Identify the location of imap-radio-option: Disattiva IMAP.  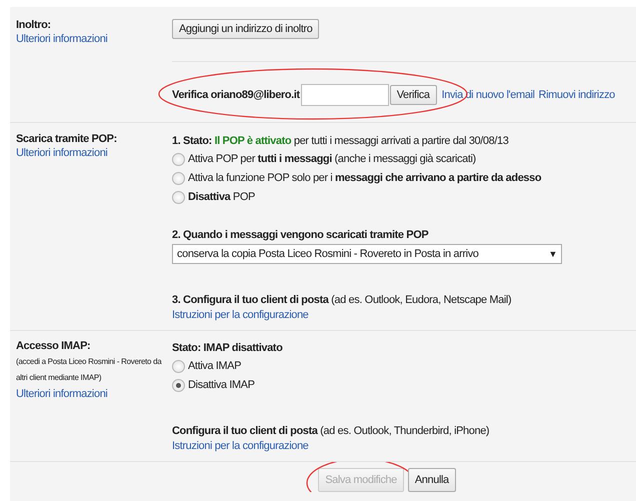
(213, 385).